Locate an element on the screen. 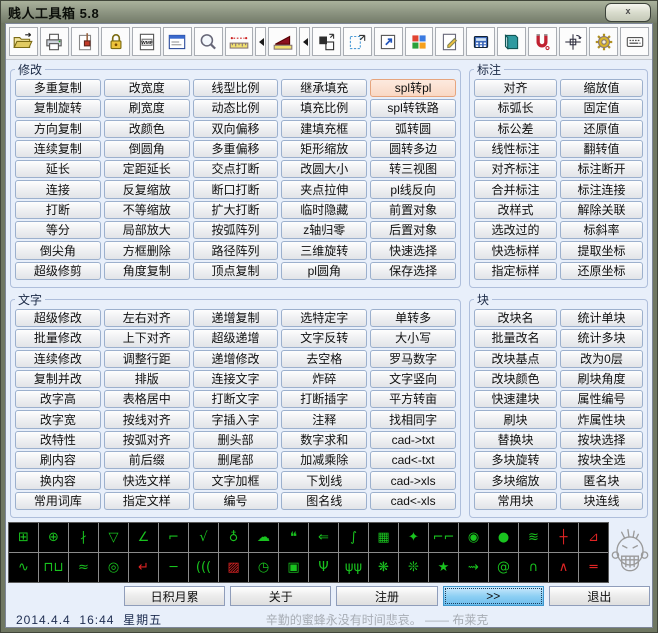 The image size is (658, 633). register-button: 注册 is located at coordinates (387, 596).